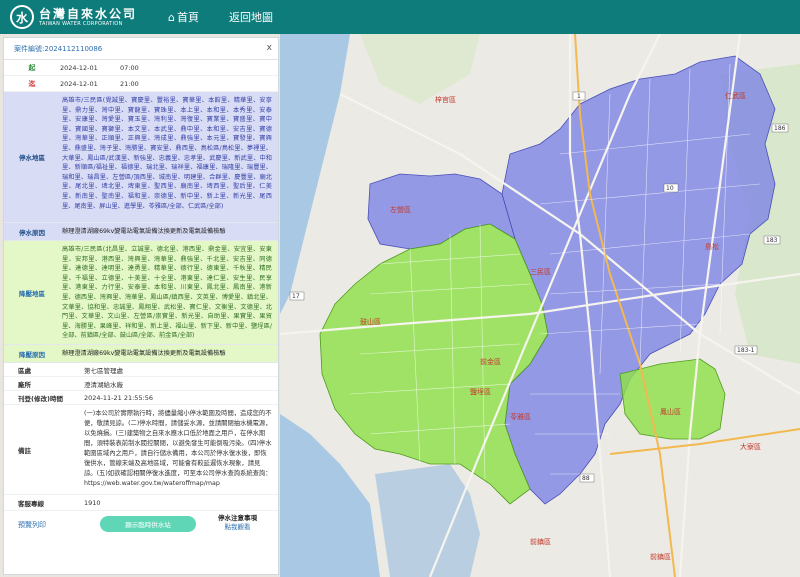  What do you see at coordinates (144, 231) in the screenshot?
I see `outage-reason-text: 辦理澄清湖廠69kv變電站電氣設備汰換更新及電氣設備檢驗` at bounding box center [144, 231].